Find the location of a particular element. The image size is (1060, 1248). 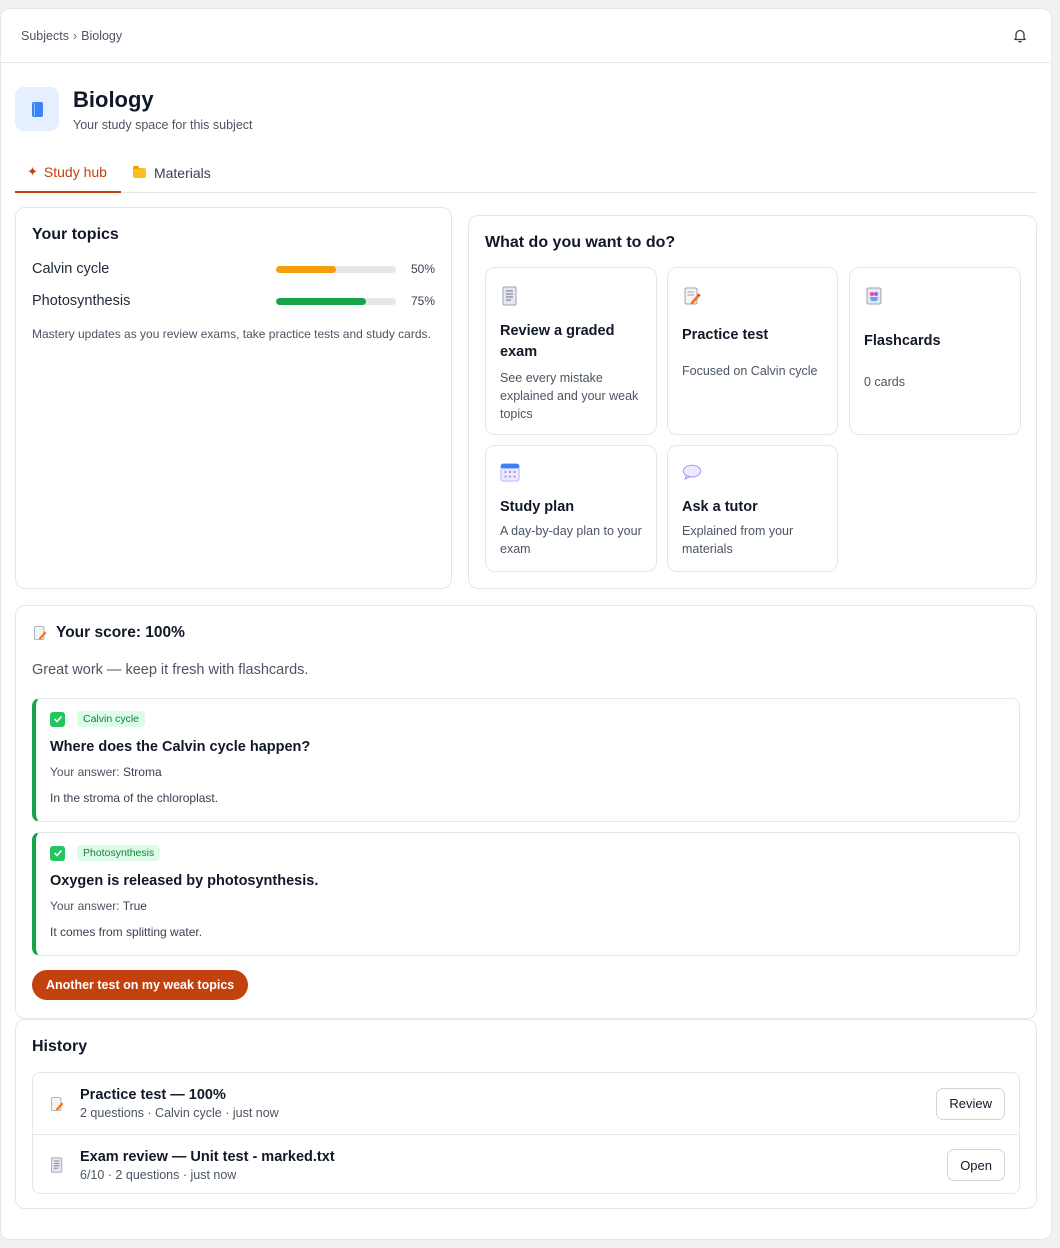

tab-label: Materials is located at coordinates (182, 173).